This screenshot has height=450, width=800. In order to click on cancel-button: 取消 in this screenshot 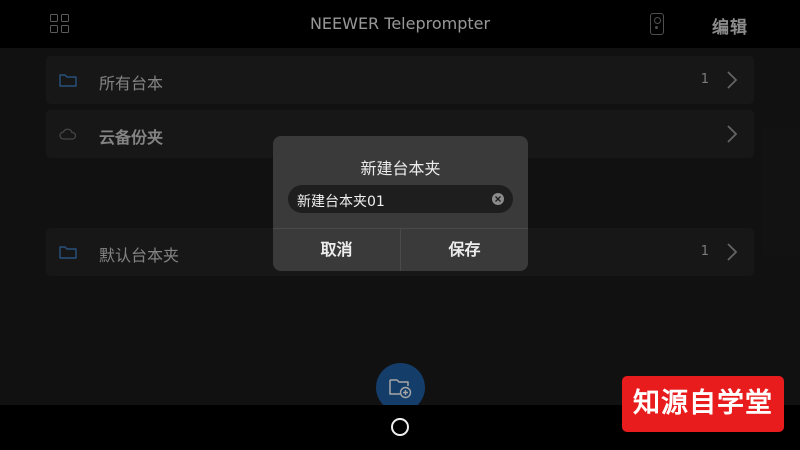, I will do `click(336, 250)`.